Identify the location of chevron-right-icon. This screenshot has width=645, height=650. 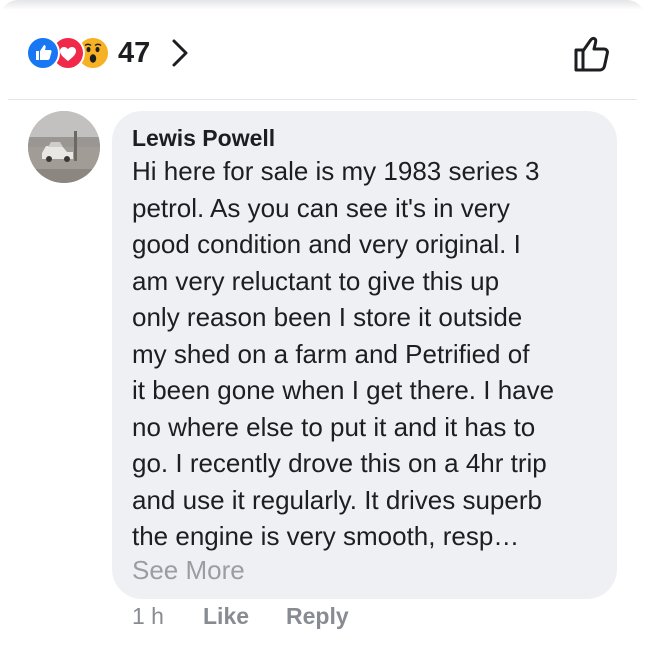
(180, 53).